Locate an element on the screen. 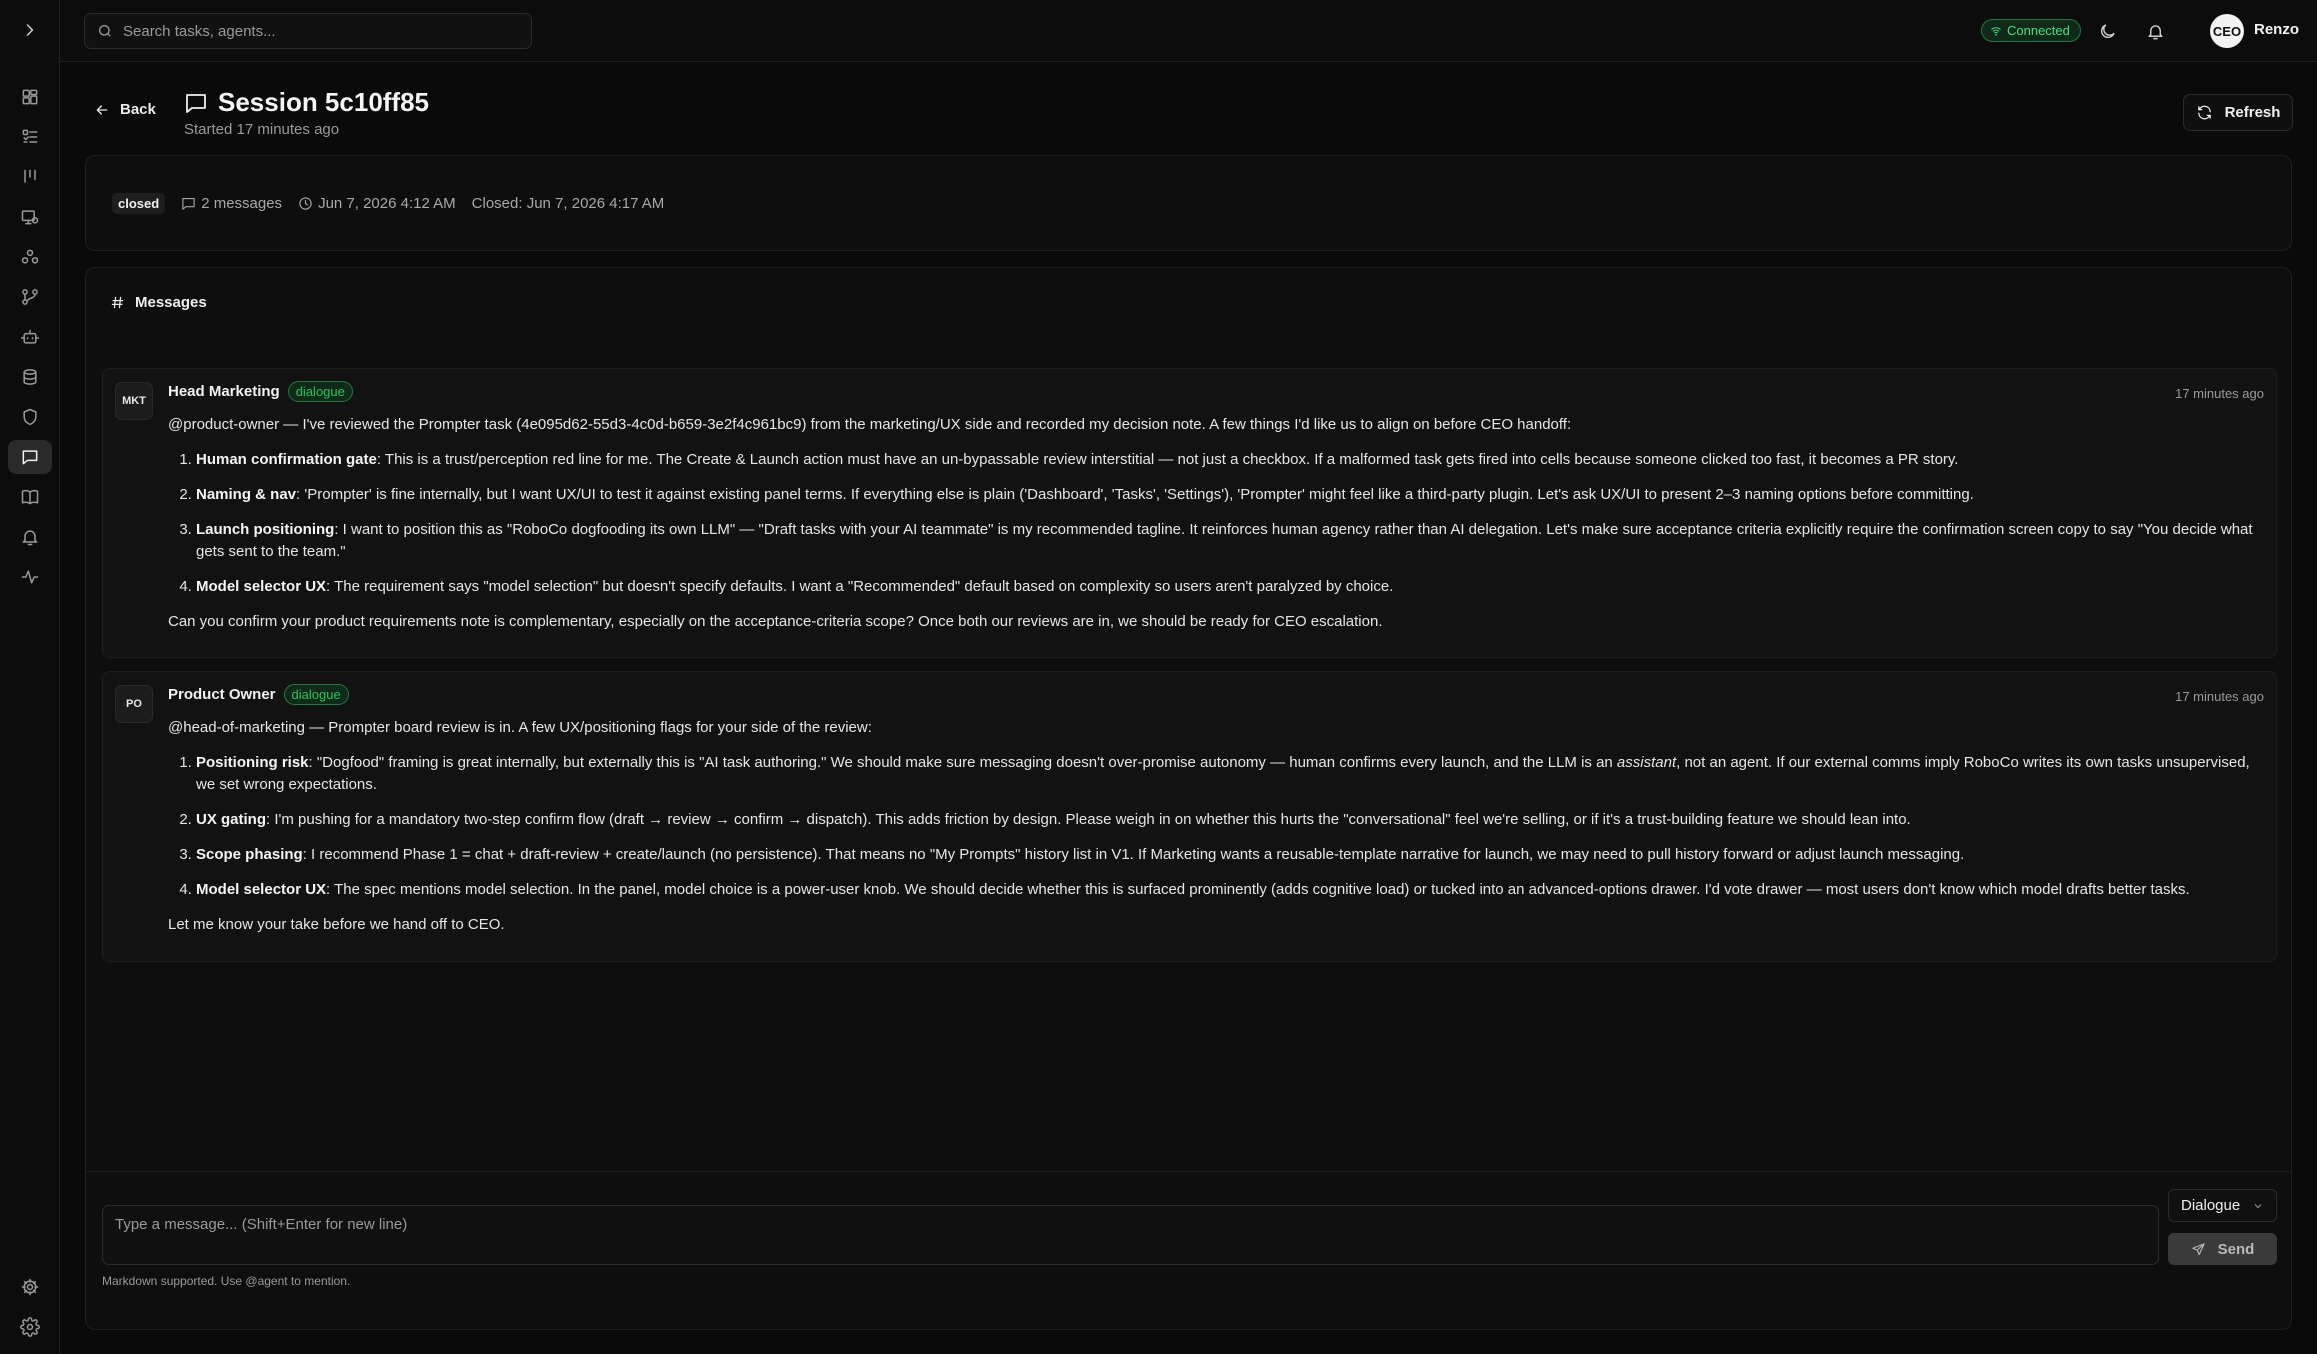 The width and height of the screenshot is (2317, 1354). message-mode-select: Dialogue is located at coordinates (2222, 1205).